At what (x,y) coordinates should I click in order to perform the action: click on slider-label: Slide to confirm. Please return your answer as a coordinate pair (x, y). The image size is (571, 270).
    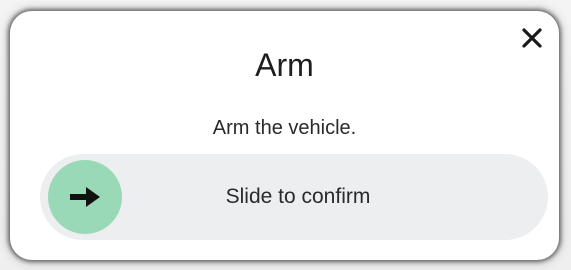
    Looking at the image, I should click on (298, 196).